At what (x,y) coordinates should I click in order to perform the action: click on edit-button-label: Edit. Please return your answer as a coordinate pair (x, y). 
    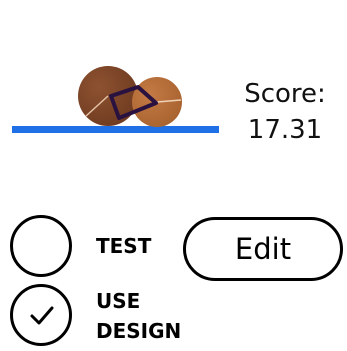
    Looking at the image, I should click on (263, 249).